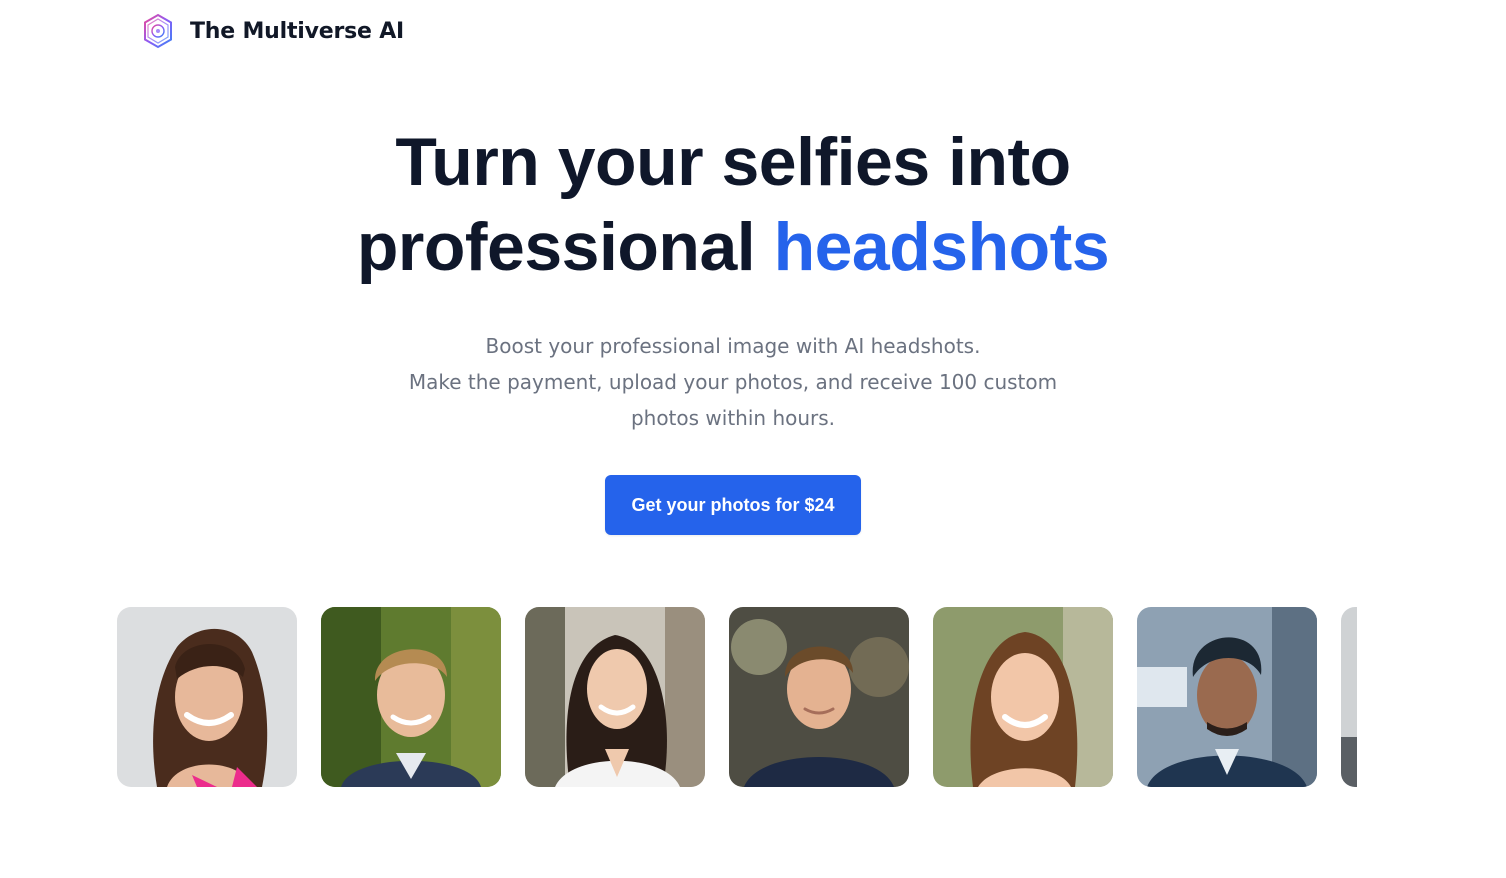 Image resolution: width=1506 pixels, height=878 pixels. I want to click on headline-accent-word: headshots, so click(941, 247).